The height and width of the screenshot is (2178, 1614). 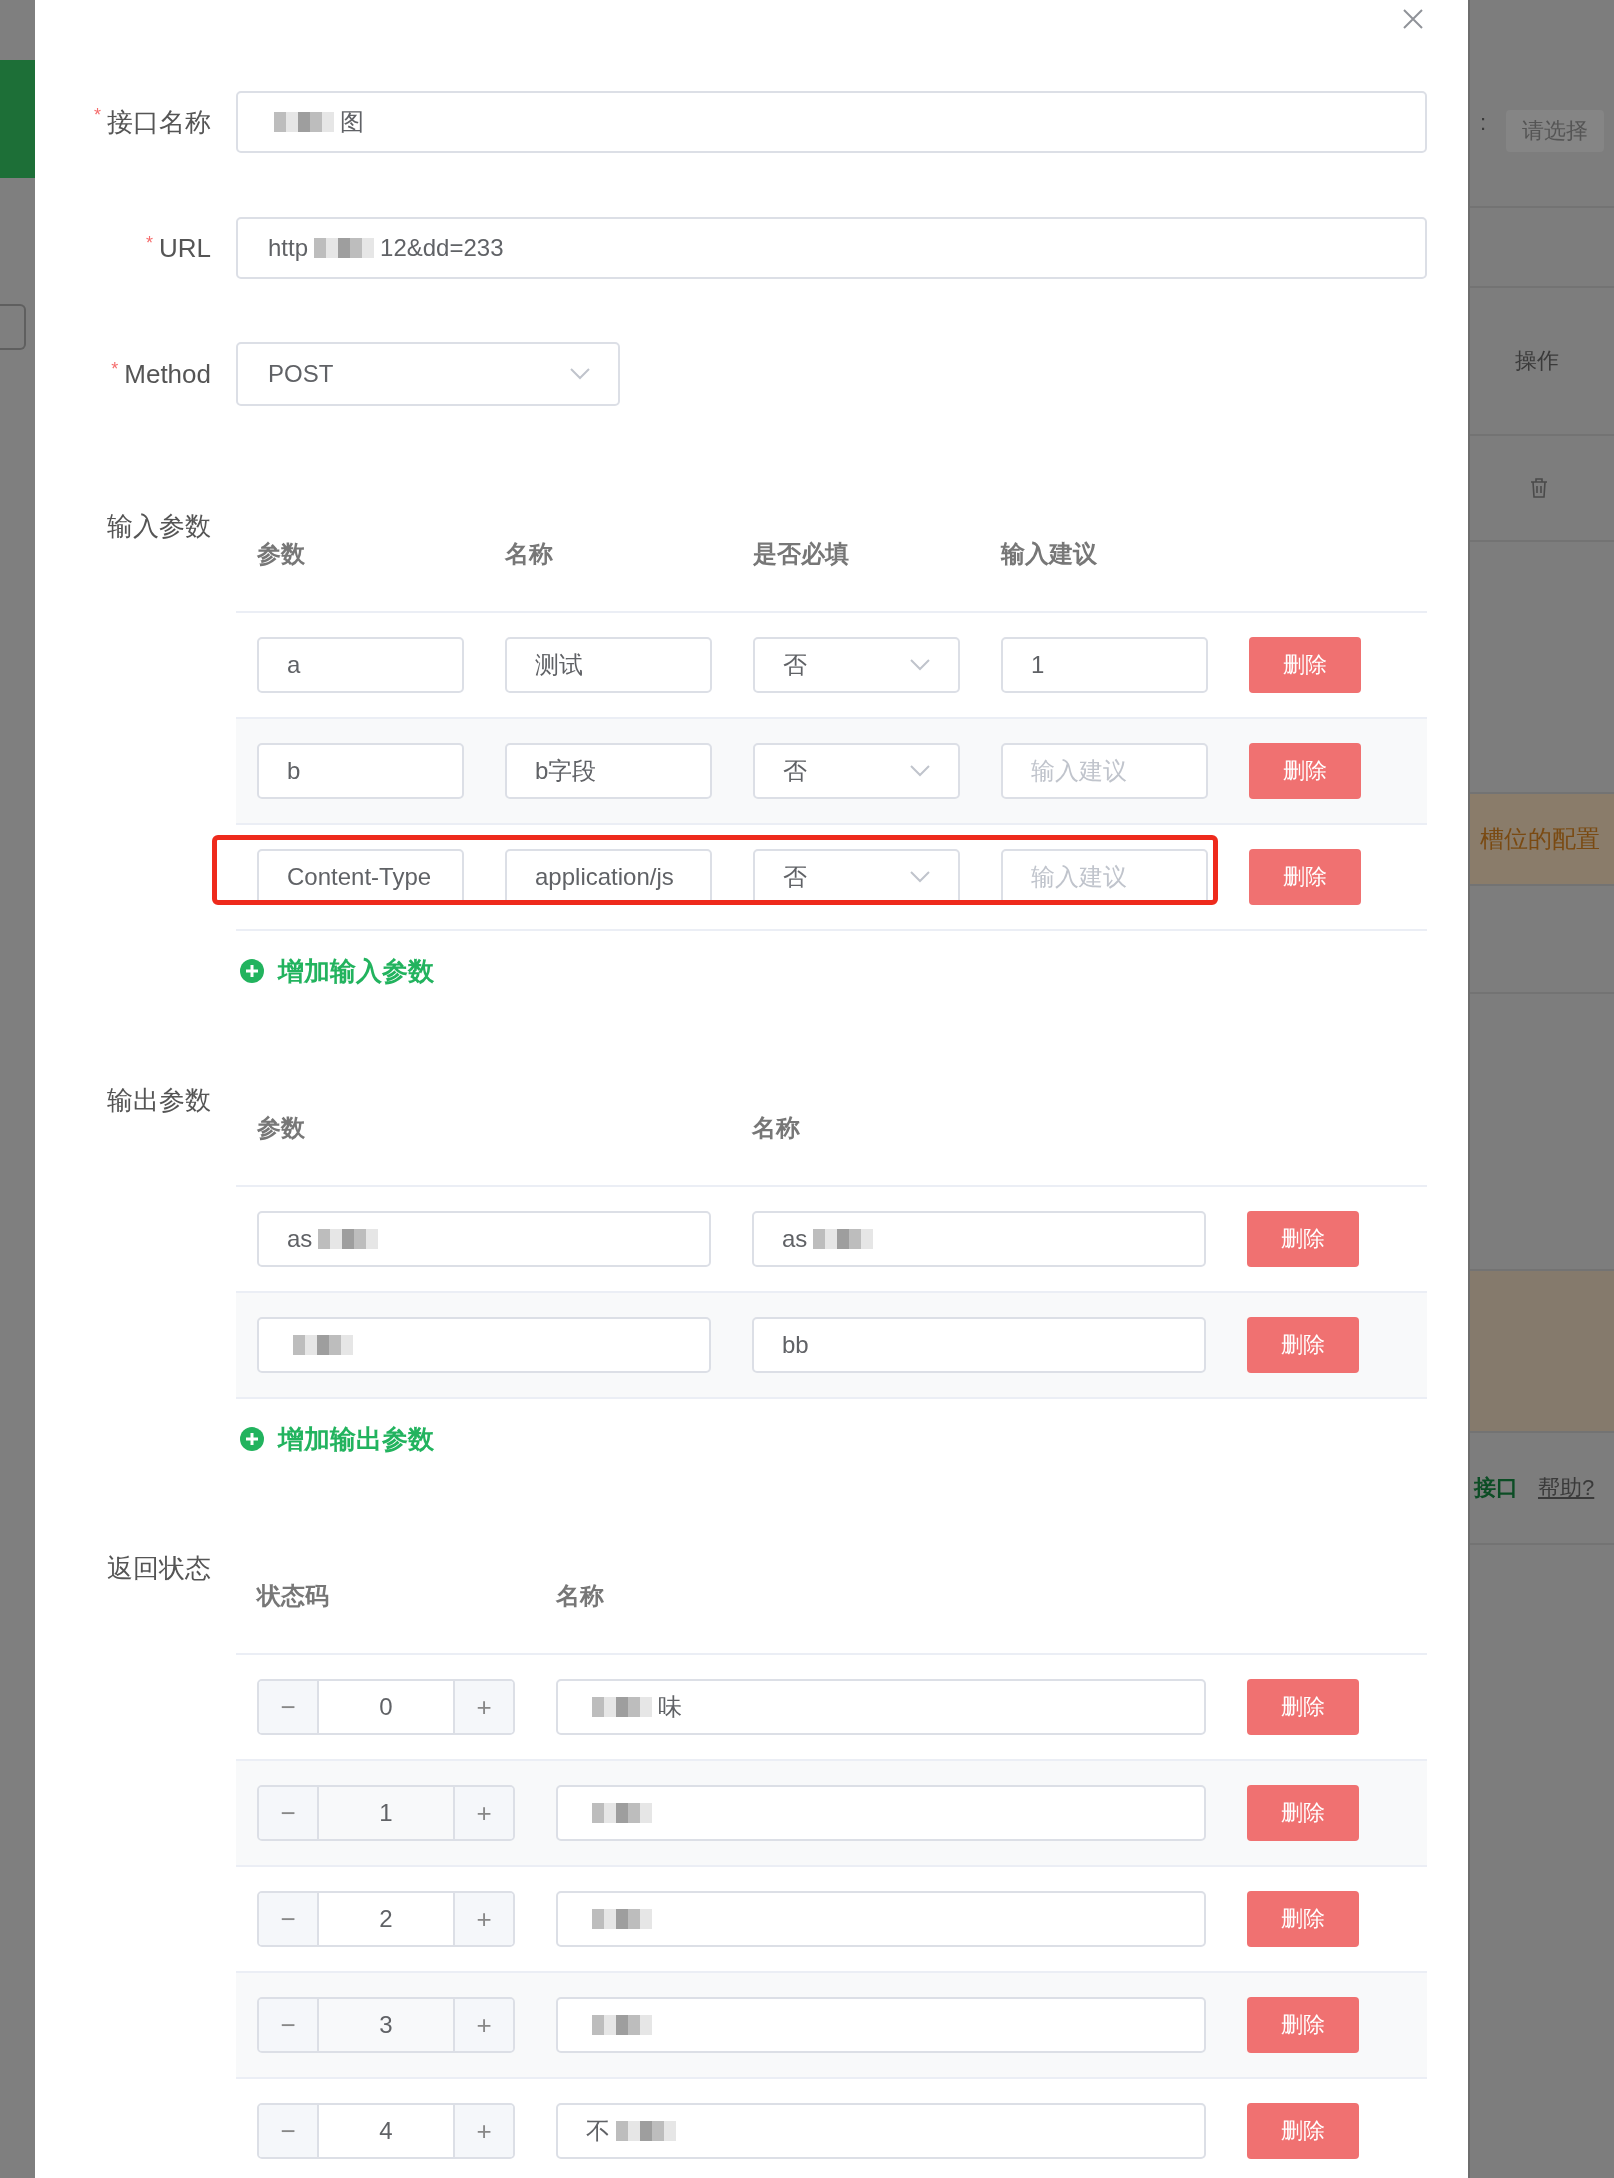 I want to click on add-link: 增加输出参数, so click(x=337, y=1439).